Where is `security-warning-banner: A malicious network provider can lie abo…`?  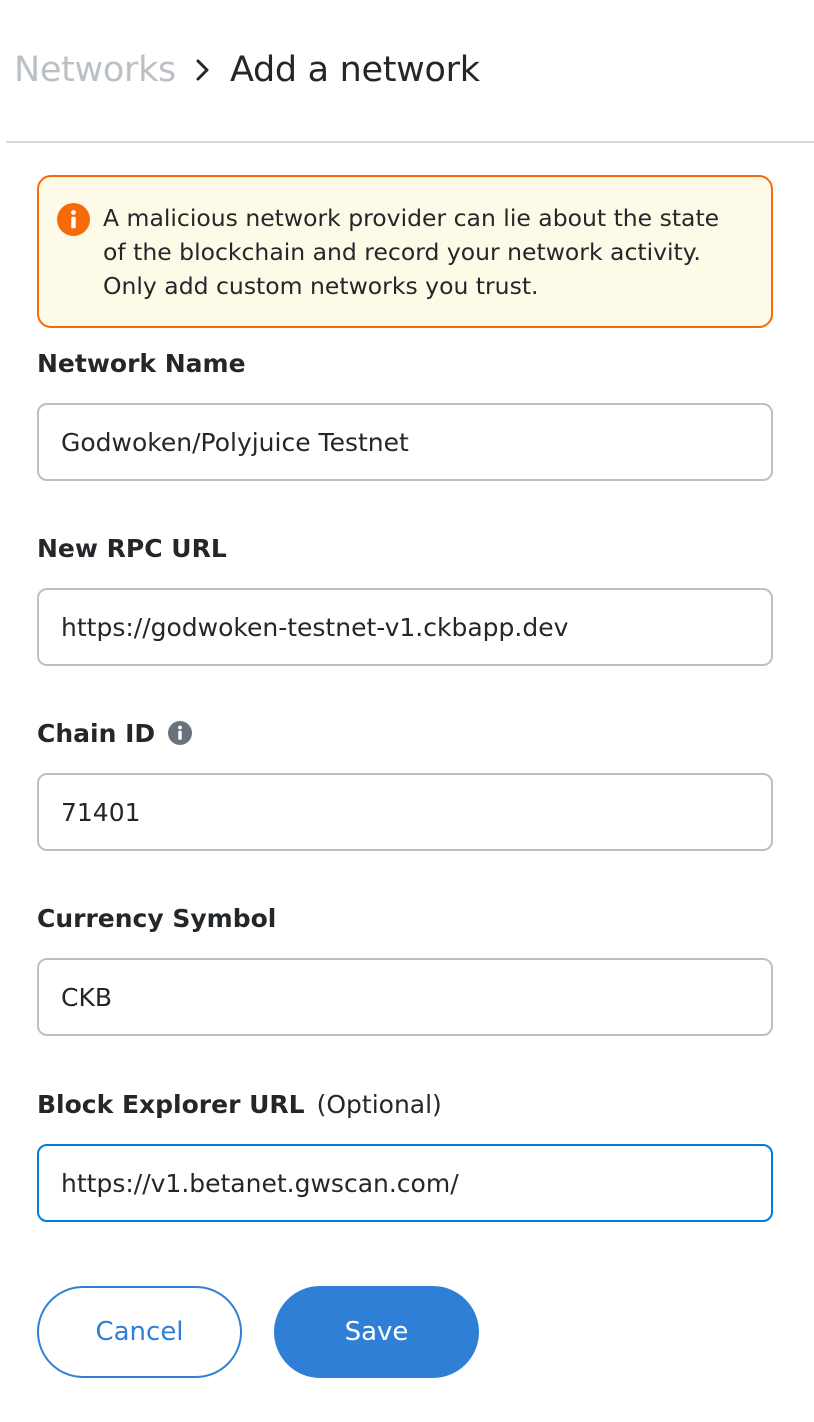 security-warning-banner: A malicious network provider can lie abo… is located at coordinates (405, 251).